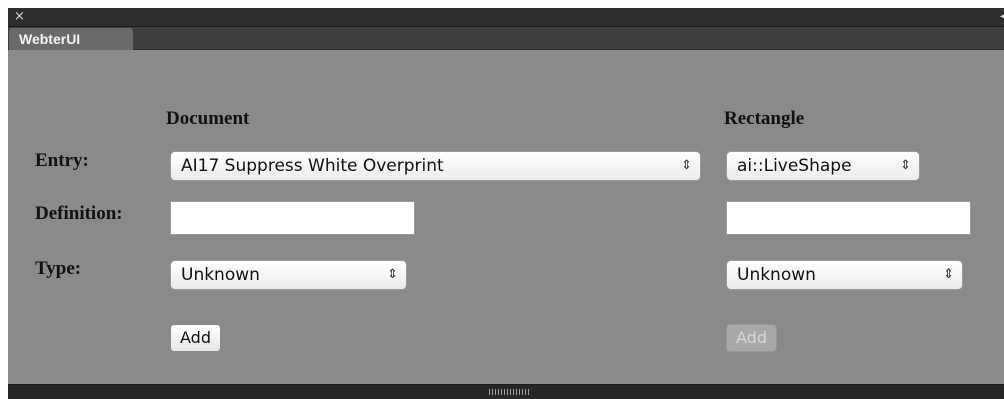 Image resolution: width=1004 pixels, height=399 pixels. What do you see at coordinates (844, 275) in the screenshot?
I see `rectangle-type-select: Unknown ⇕` at bounding box center [844, 275].